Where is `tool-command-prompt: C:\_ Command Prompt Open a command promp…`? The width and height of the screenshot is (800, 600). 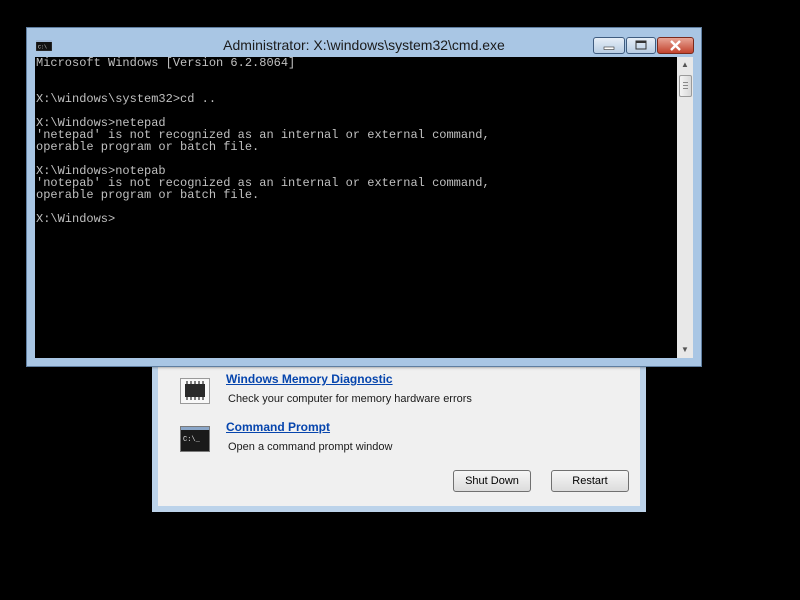 tool-command-prompt: C:\_ Command Prompt Open a command promp… is located at coordinates (400, 440).